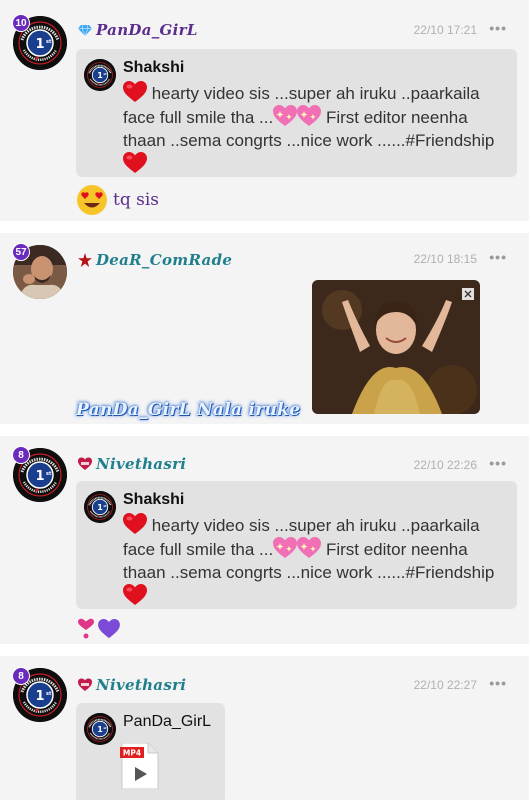 The height and width of the screenshot is (800, 529). Describe the element at coordinates (445, 30) in the screenshot. I see `timestamp: 22/10 17:21` at that location.